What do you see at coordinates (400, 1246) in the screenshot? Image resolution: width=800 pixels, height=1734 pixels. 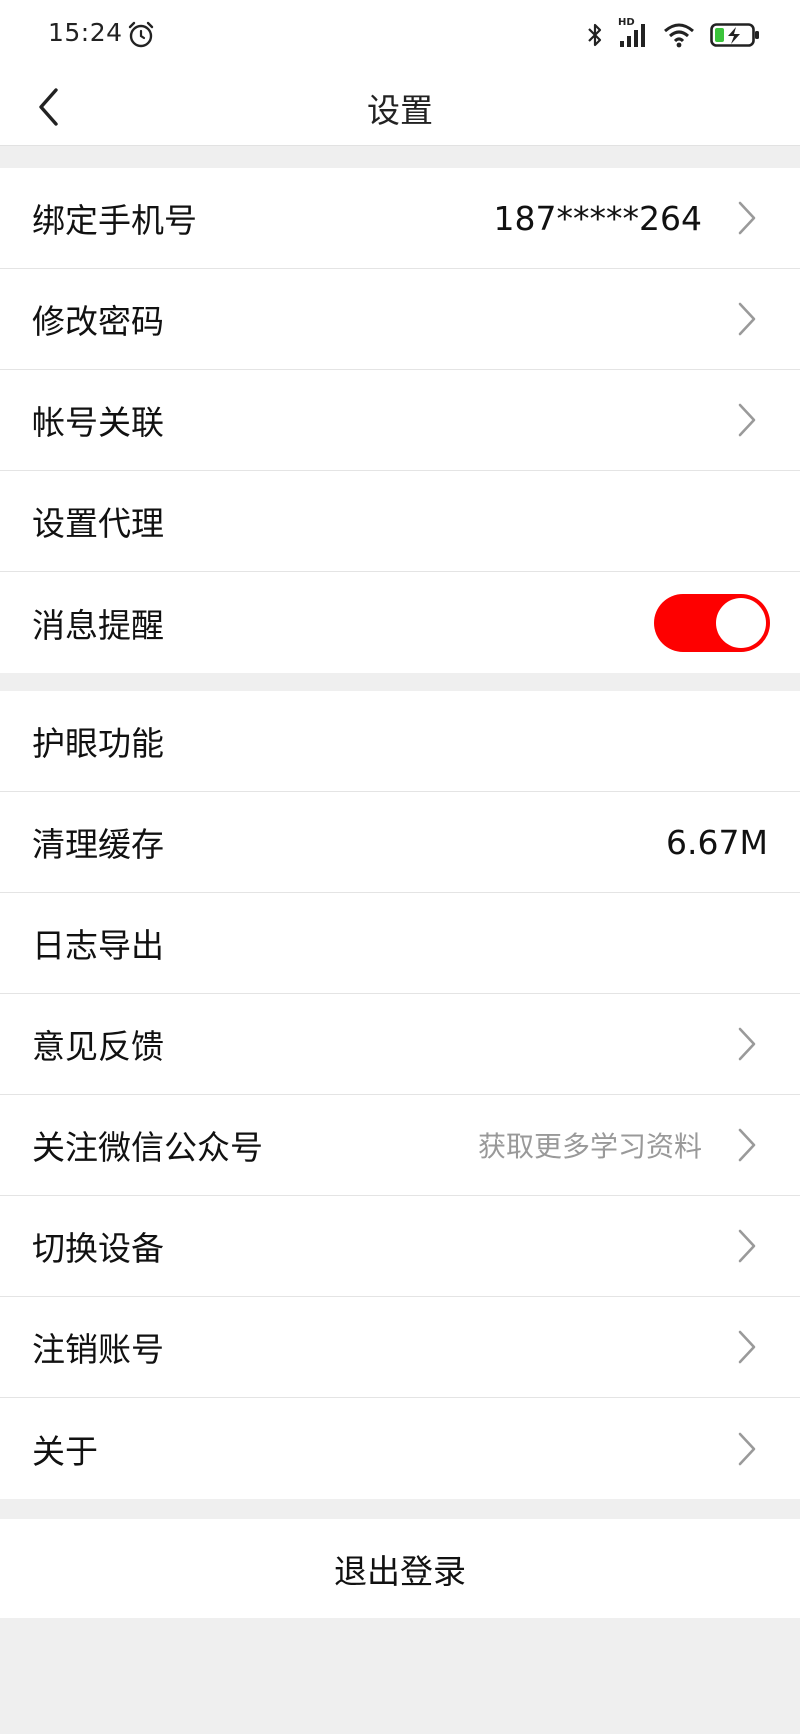 I see `settings-row-switch-device: 切换设备` at bounding box center [400, 1246].